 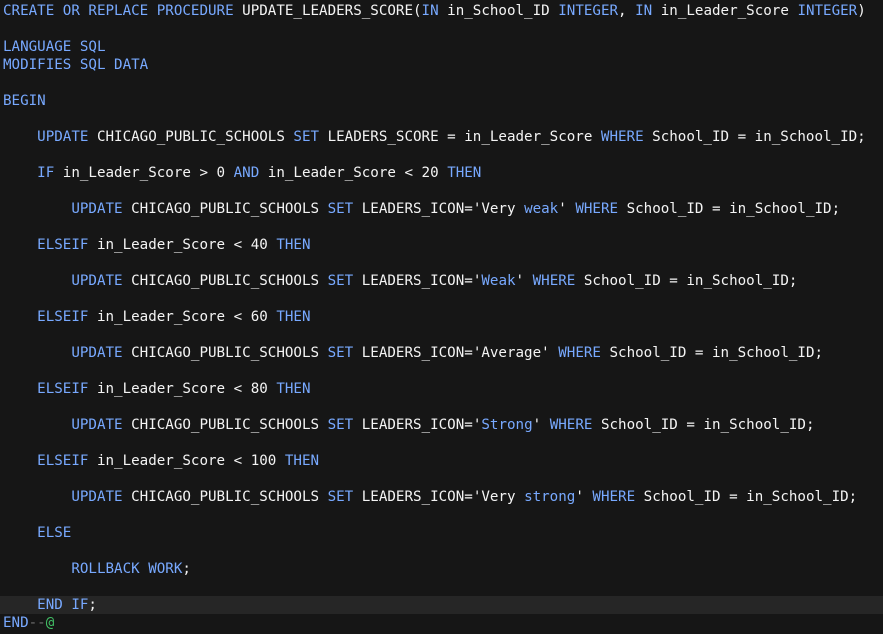 I want to click on code-token: IN, so click(x=430, y=11).